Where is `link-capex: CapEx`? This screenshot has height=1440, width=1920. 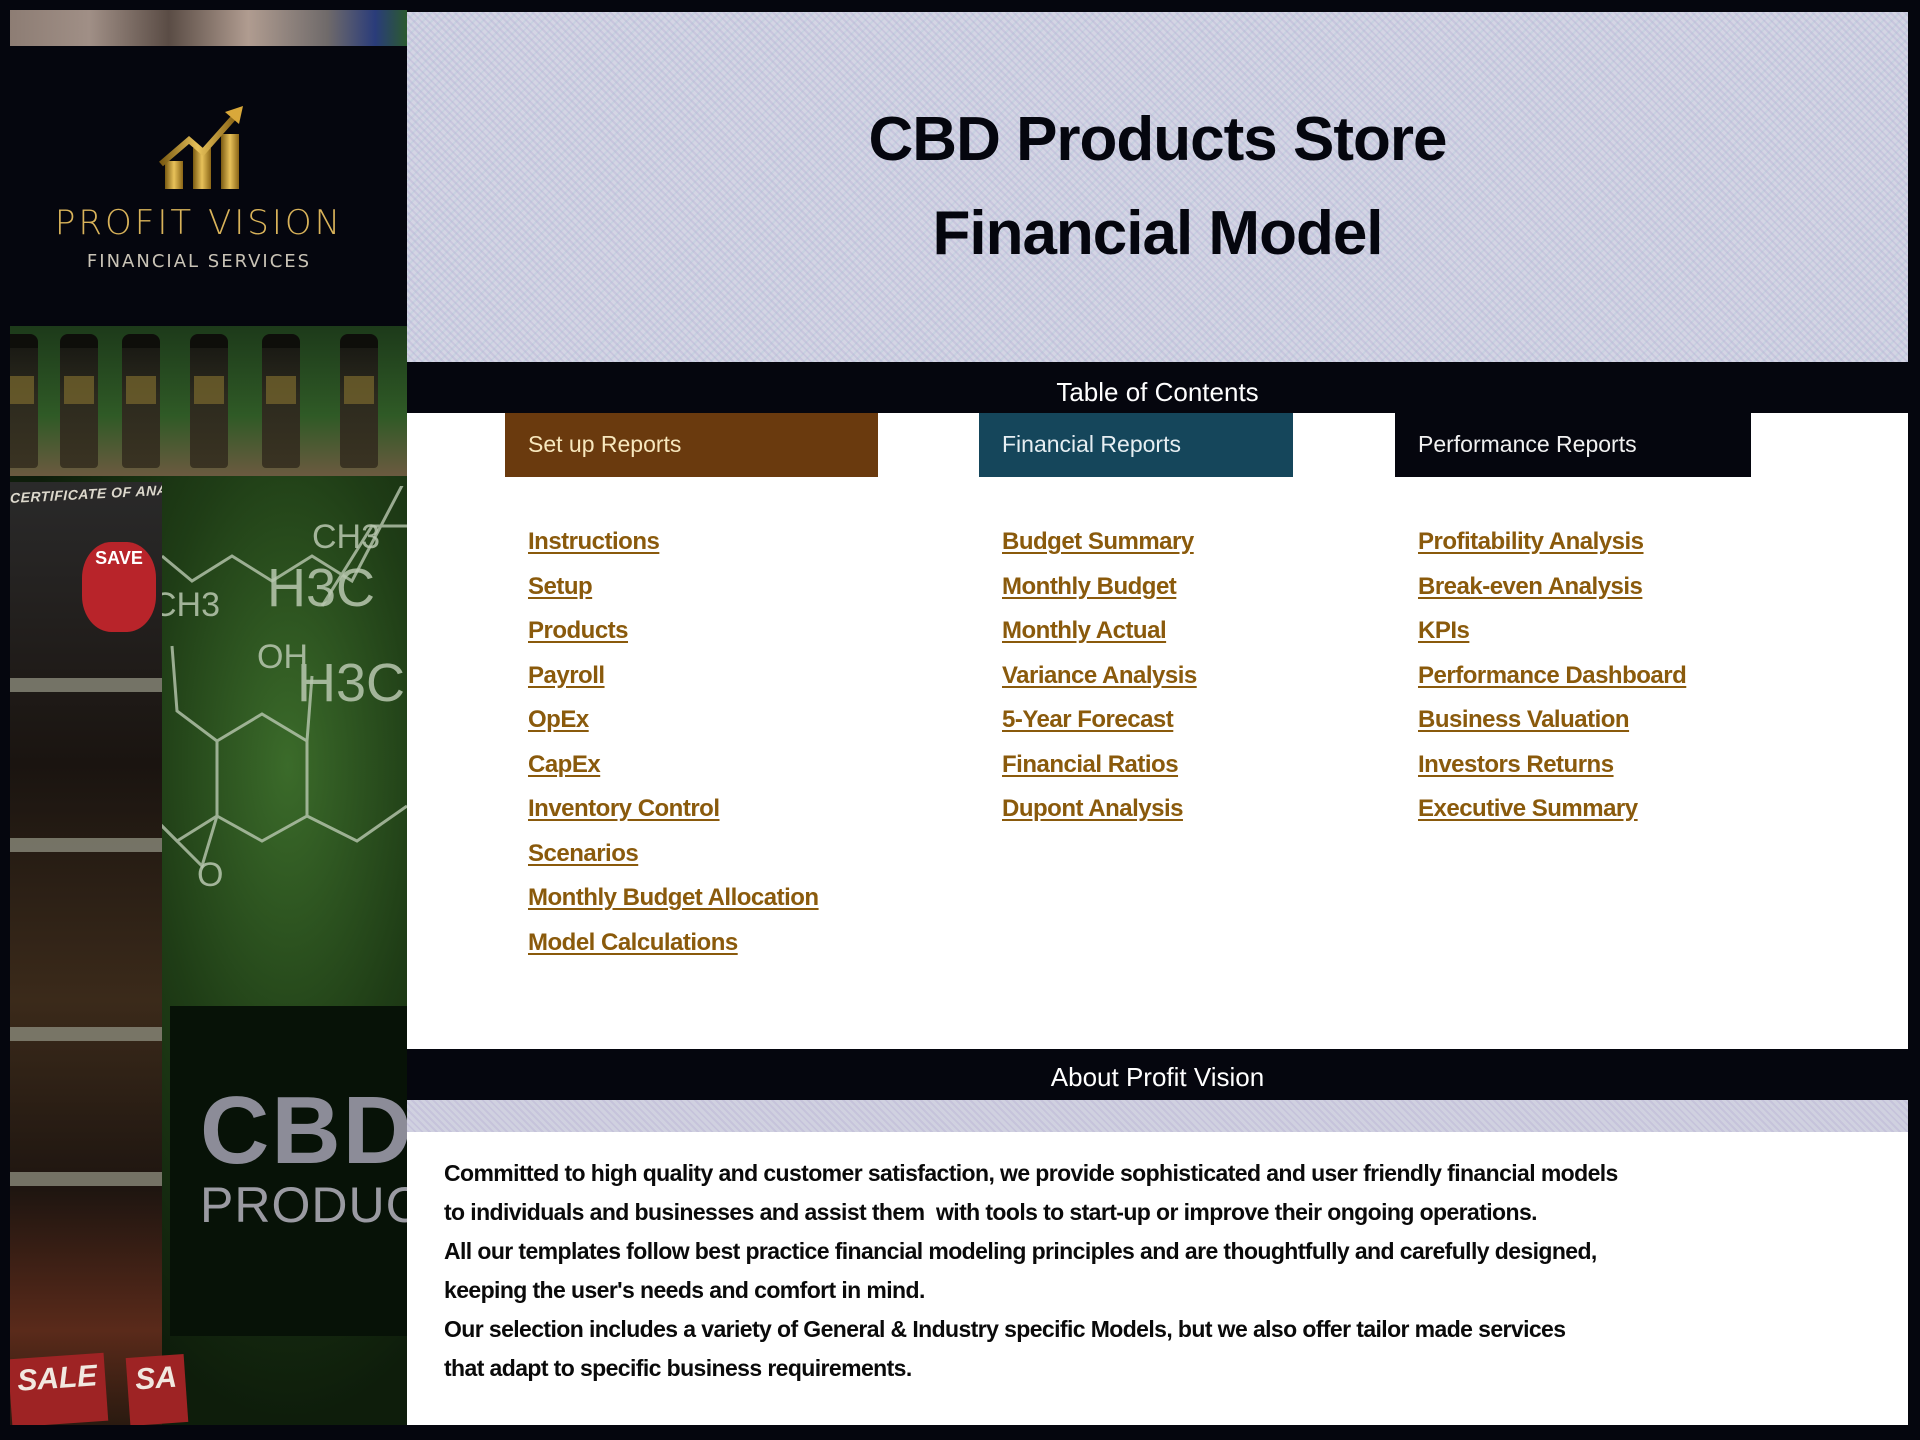
link-capex: CapEx is located at coordinates (564, 764).